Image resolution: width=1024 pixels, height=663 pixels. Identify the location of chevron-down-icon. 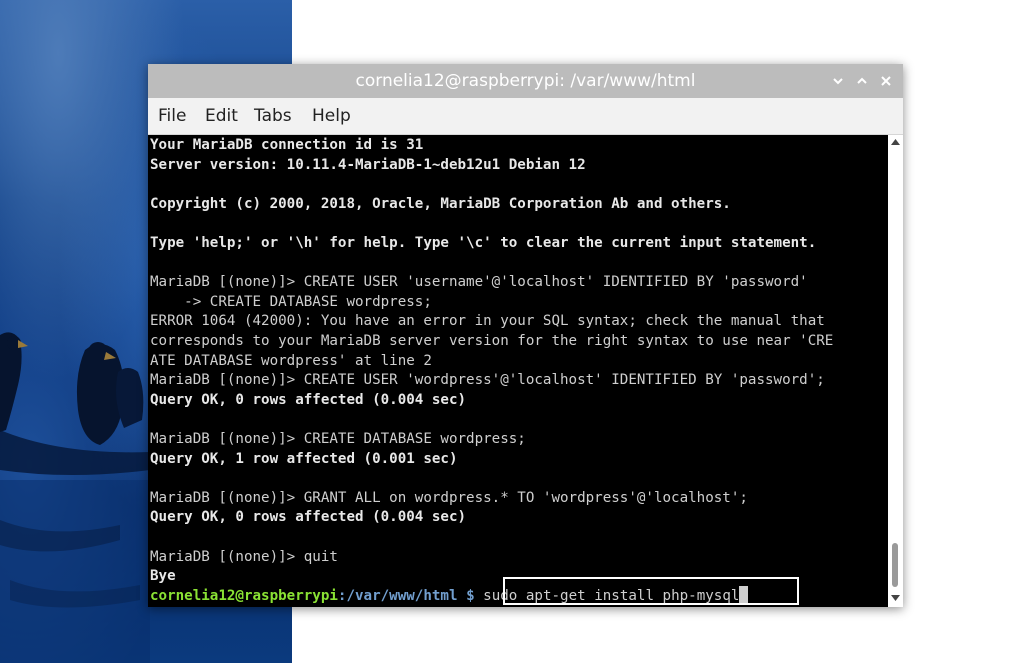
(838, 81).